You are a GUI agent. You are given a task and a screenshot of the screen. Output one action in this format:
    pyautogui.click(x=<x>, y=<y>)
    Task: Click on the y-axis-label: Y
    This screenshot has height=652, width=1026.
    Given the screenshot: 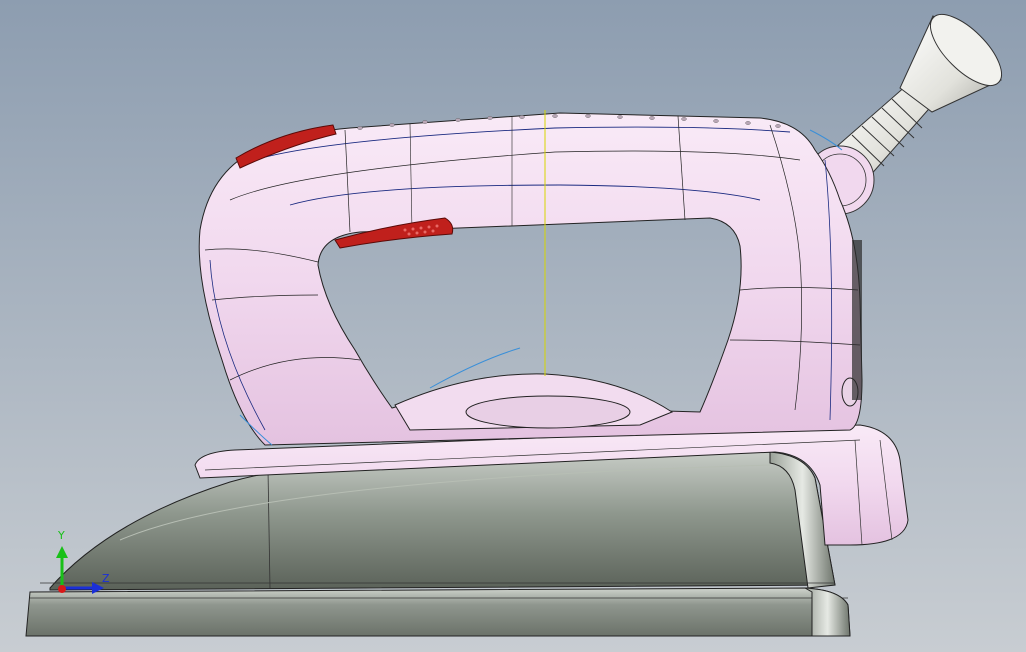 What is the action you would take?
    pyautogui.click(x=61, y=535)
    